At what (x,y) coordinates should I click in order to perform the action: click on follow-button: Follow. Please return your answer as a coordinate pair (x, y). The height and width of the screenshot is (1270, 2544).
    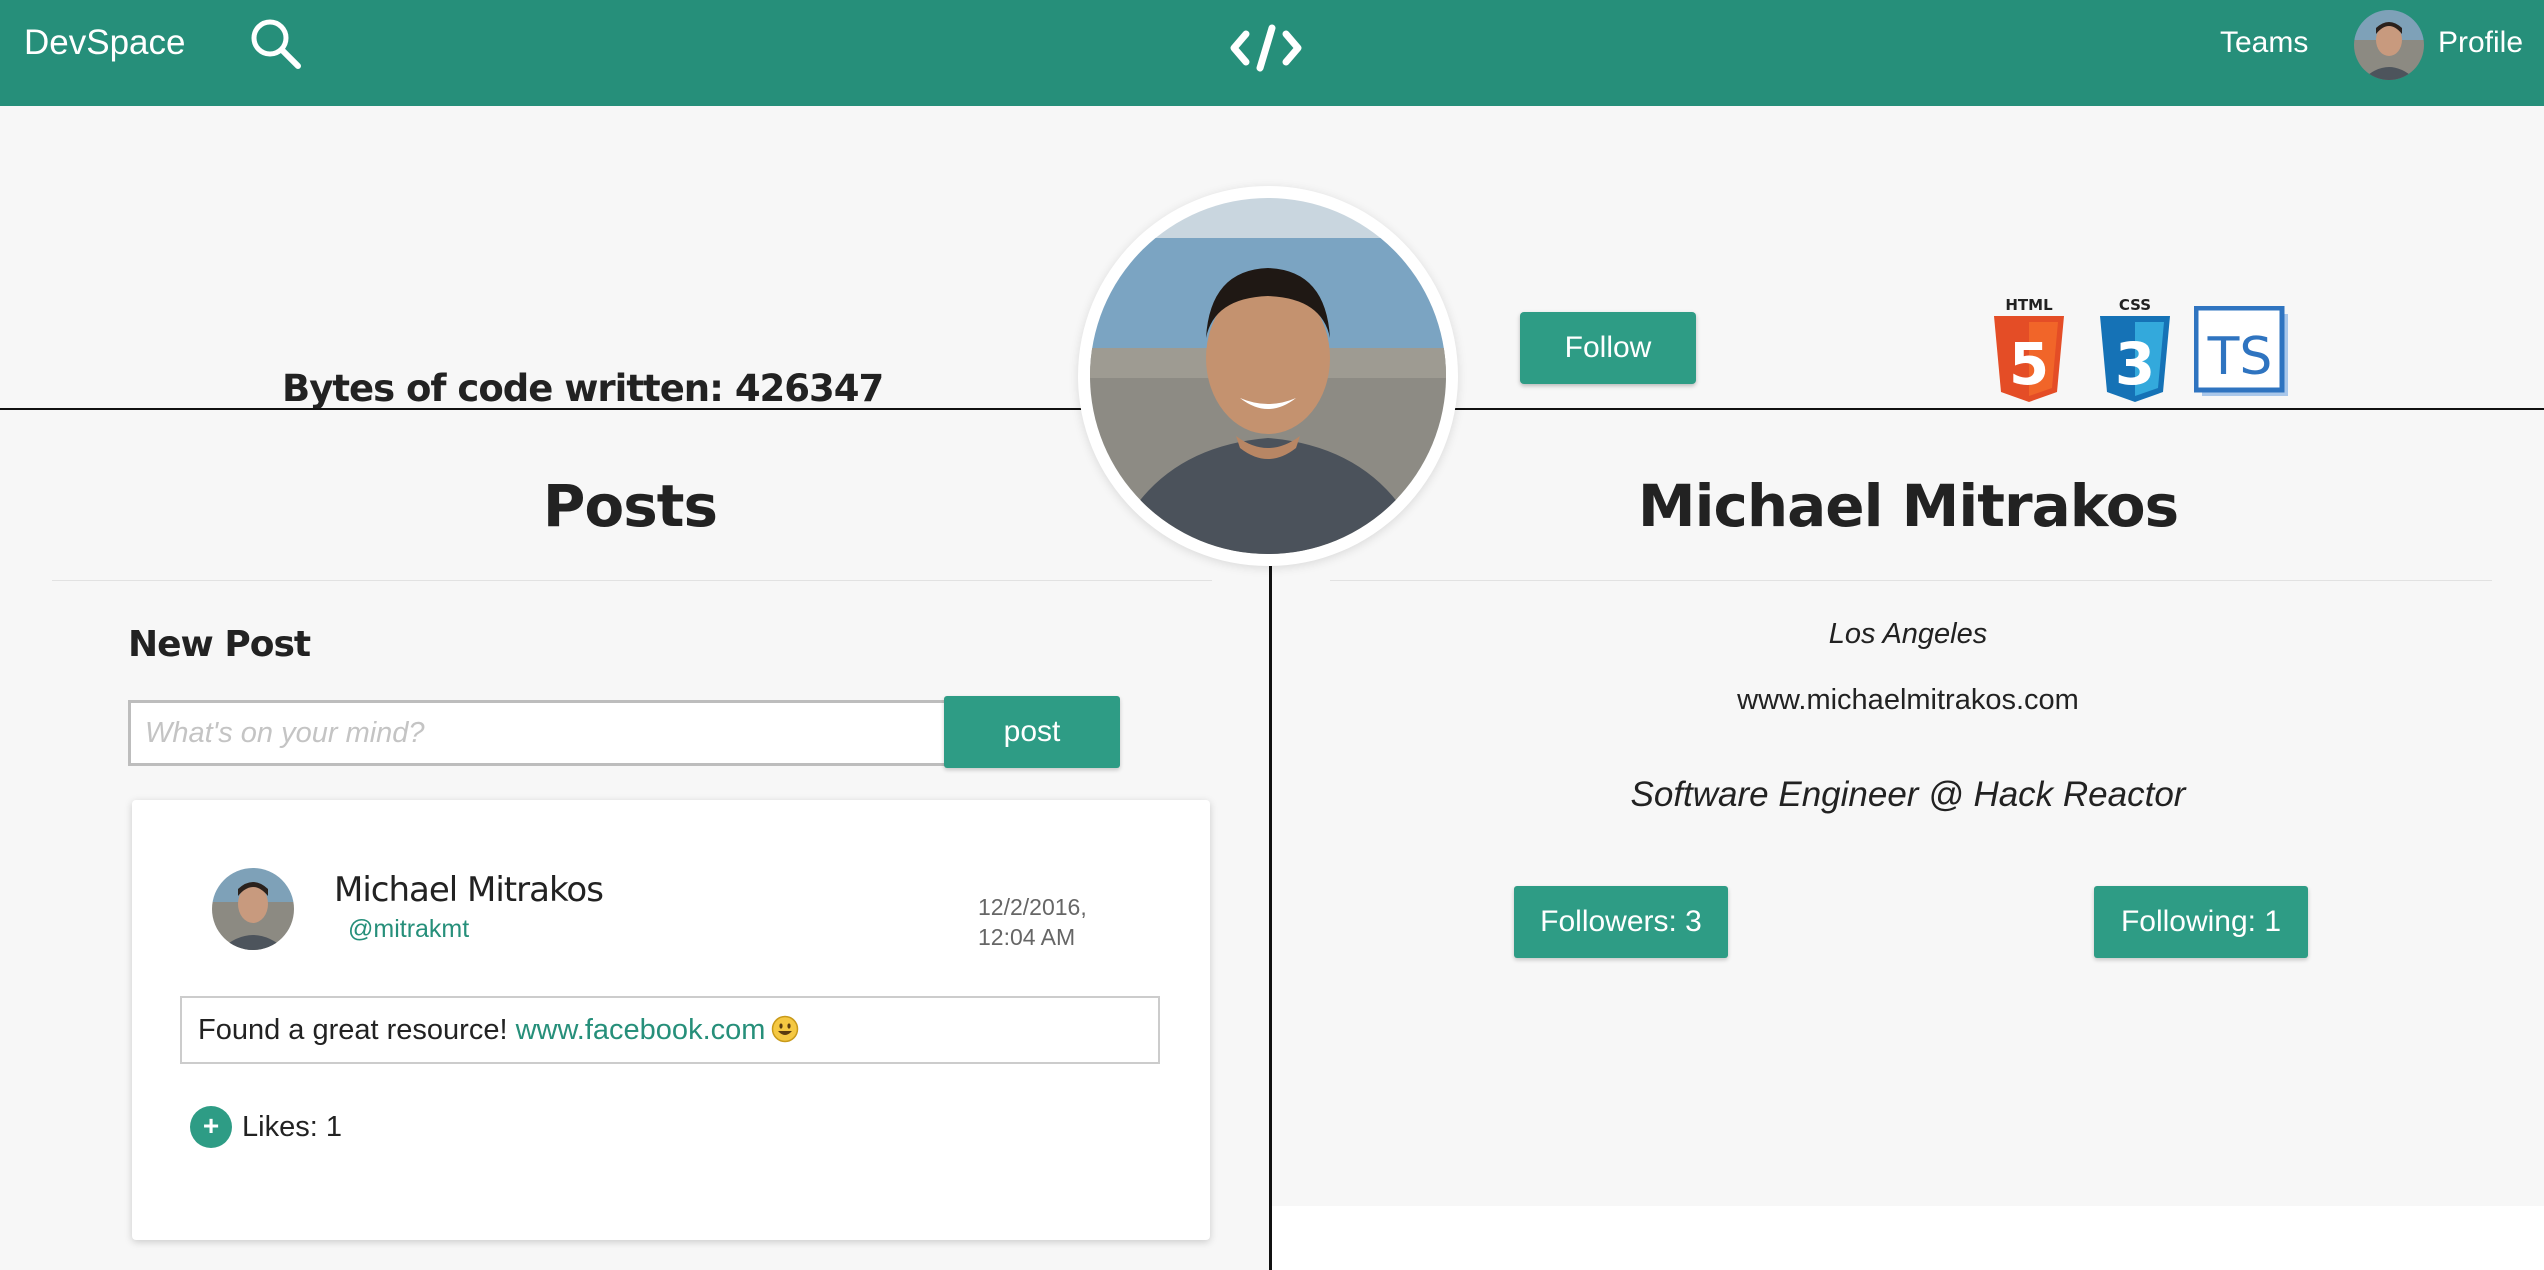
    Looking at the image, I should click on (1608, 348).